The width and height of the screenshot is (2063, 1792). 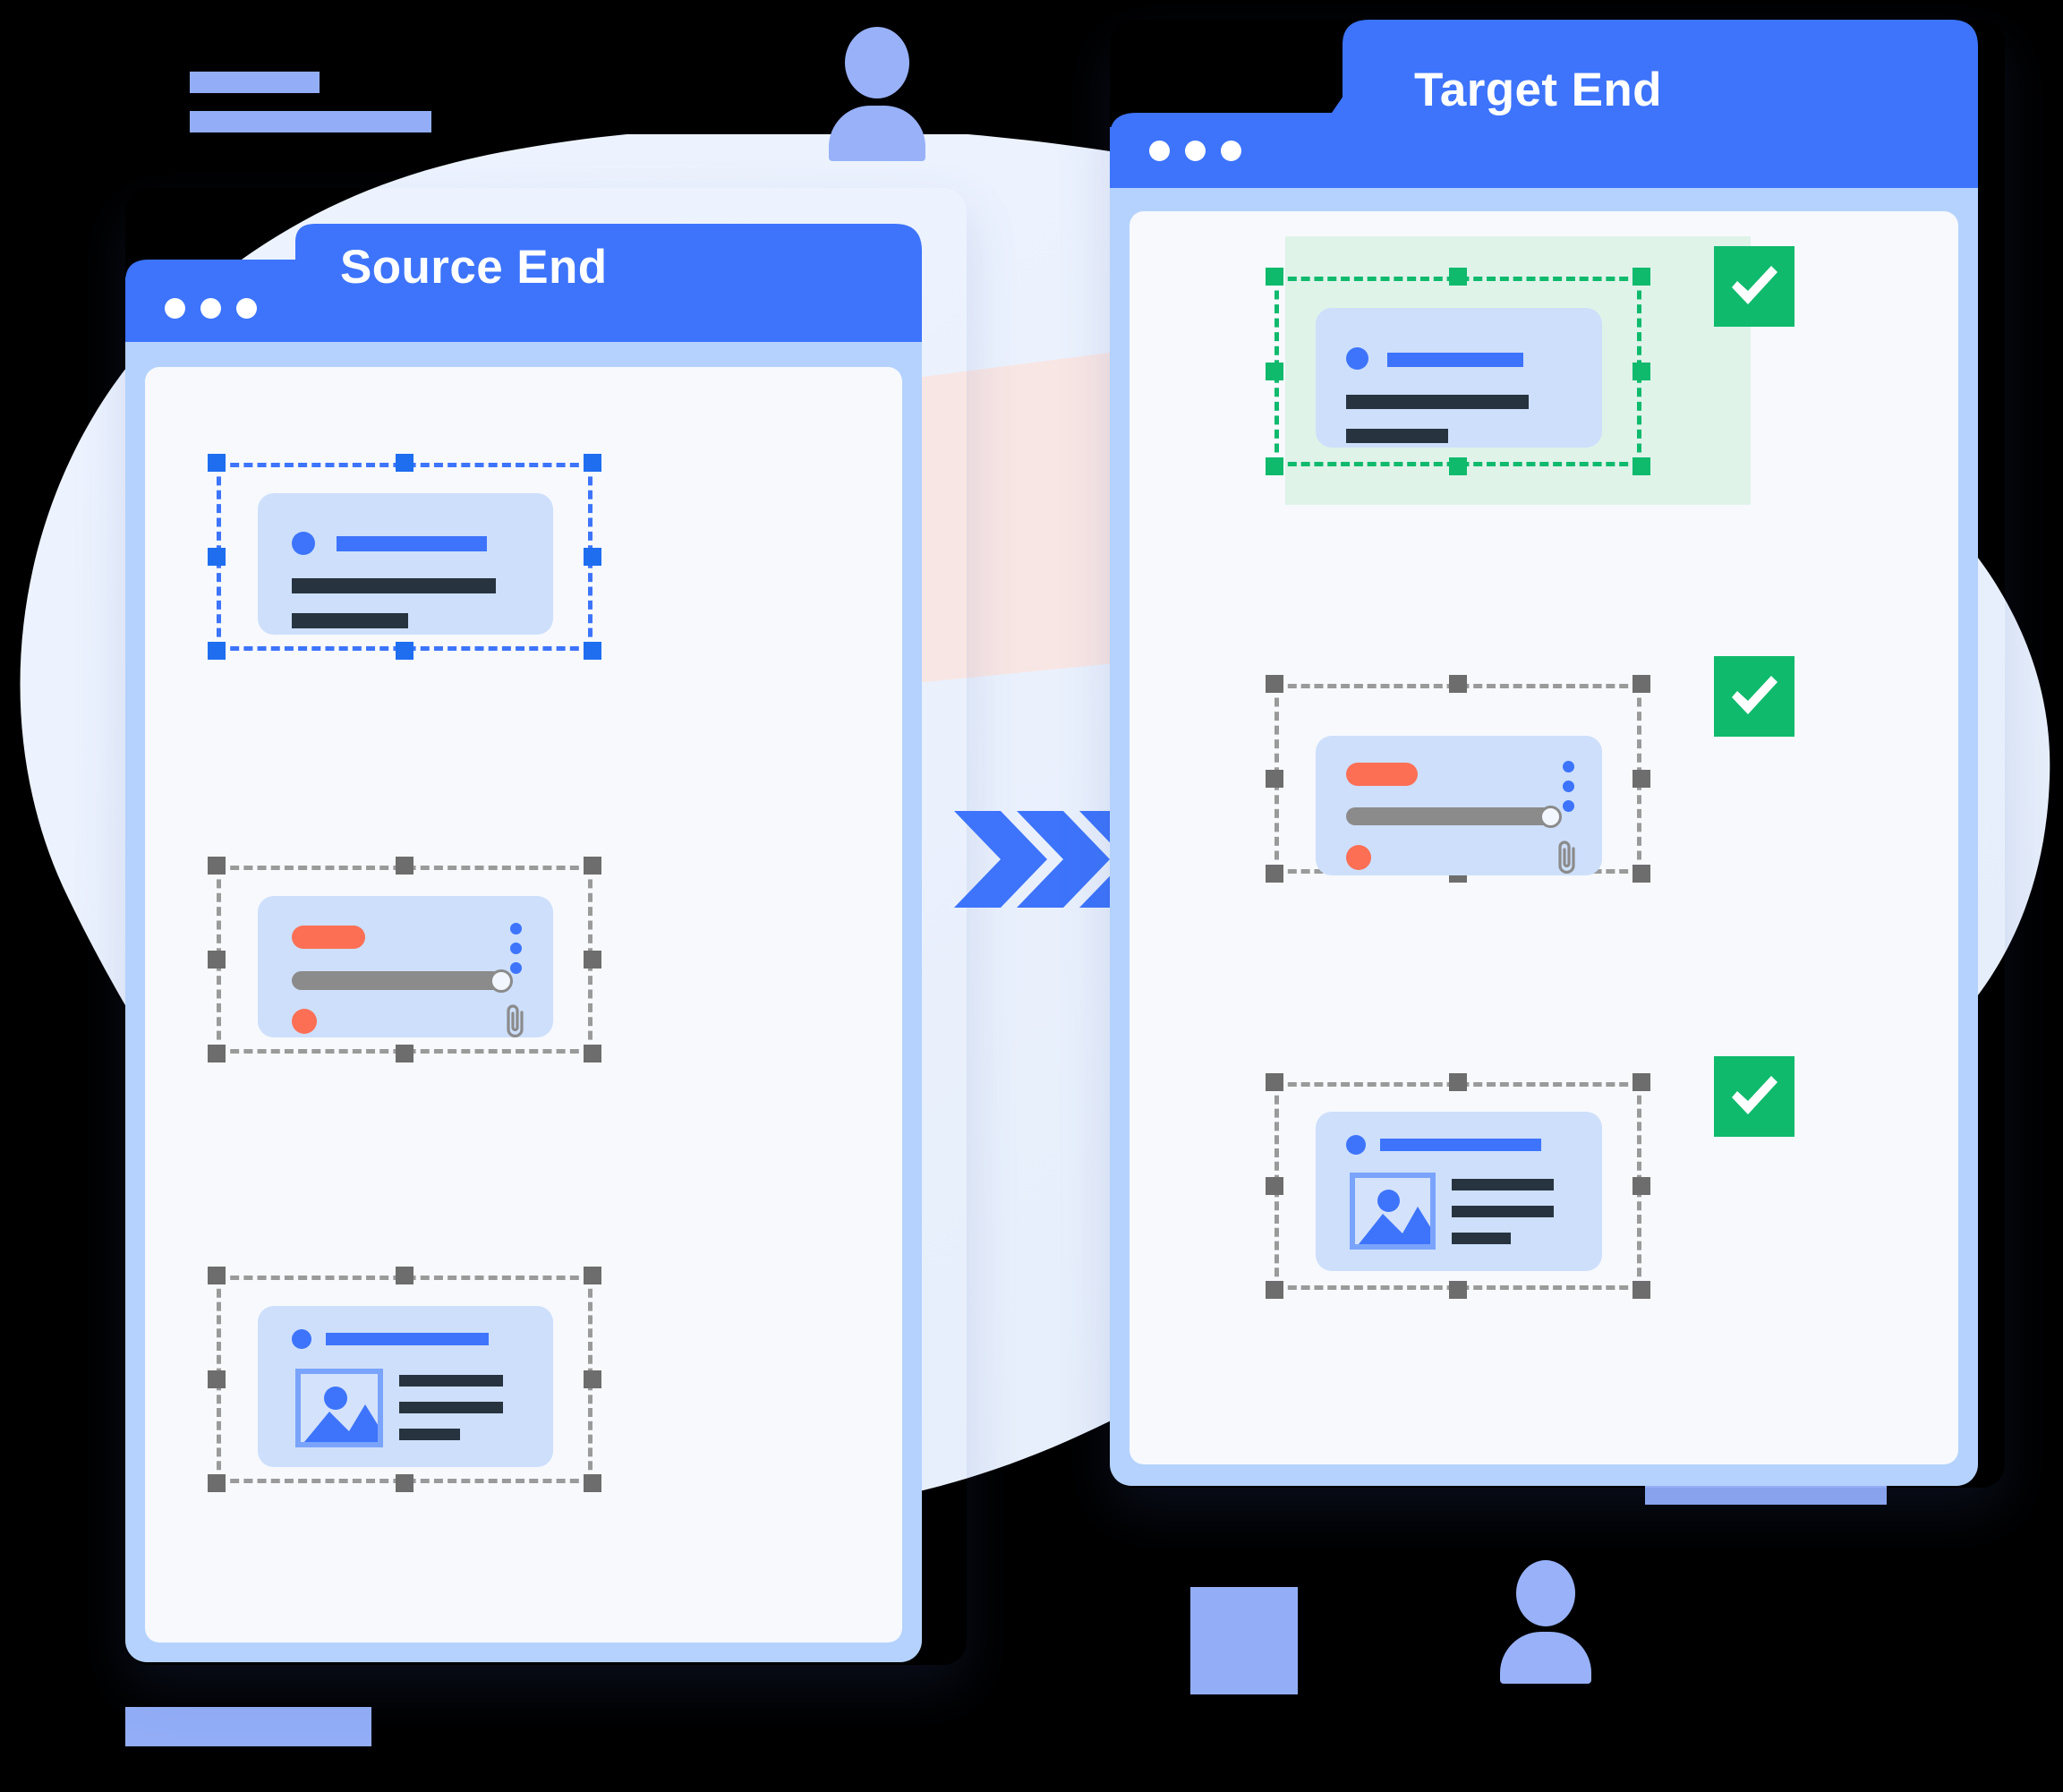 I want to click on target-card-3-status-check-icon, so click(x=1754, y=1096).